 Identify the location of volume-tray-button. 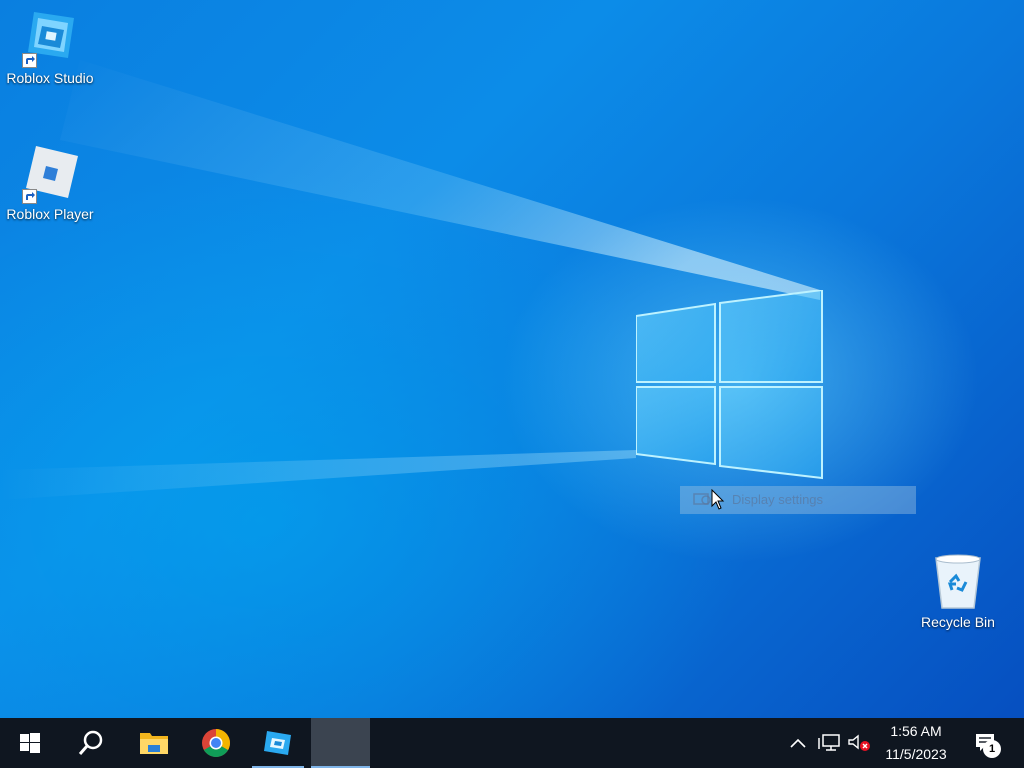
(859, 743).